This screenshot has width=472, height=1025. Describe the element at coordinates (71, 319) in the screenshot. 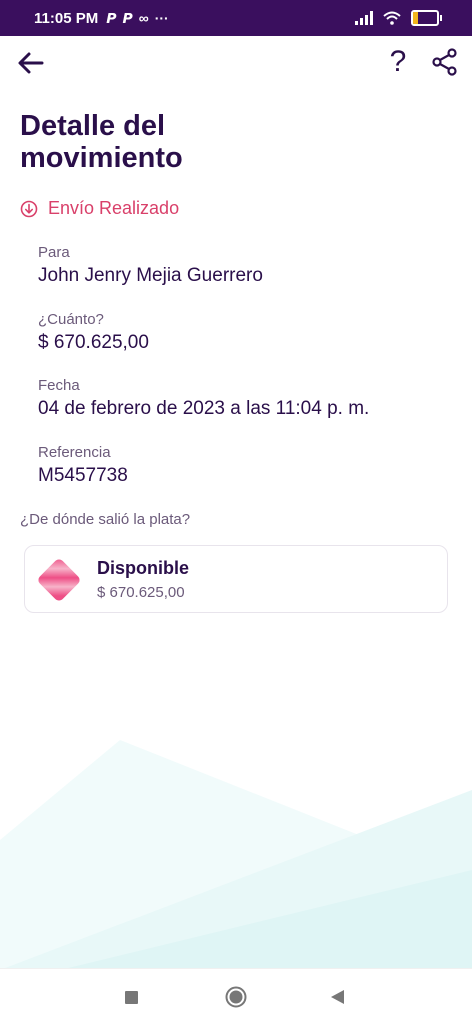

I see `amount-label: ¿Cuánto?` at that location.